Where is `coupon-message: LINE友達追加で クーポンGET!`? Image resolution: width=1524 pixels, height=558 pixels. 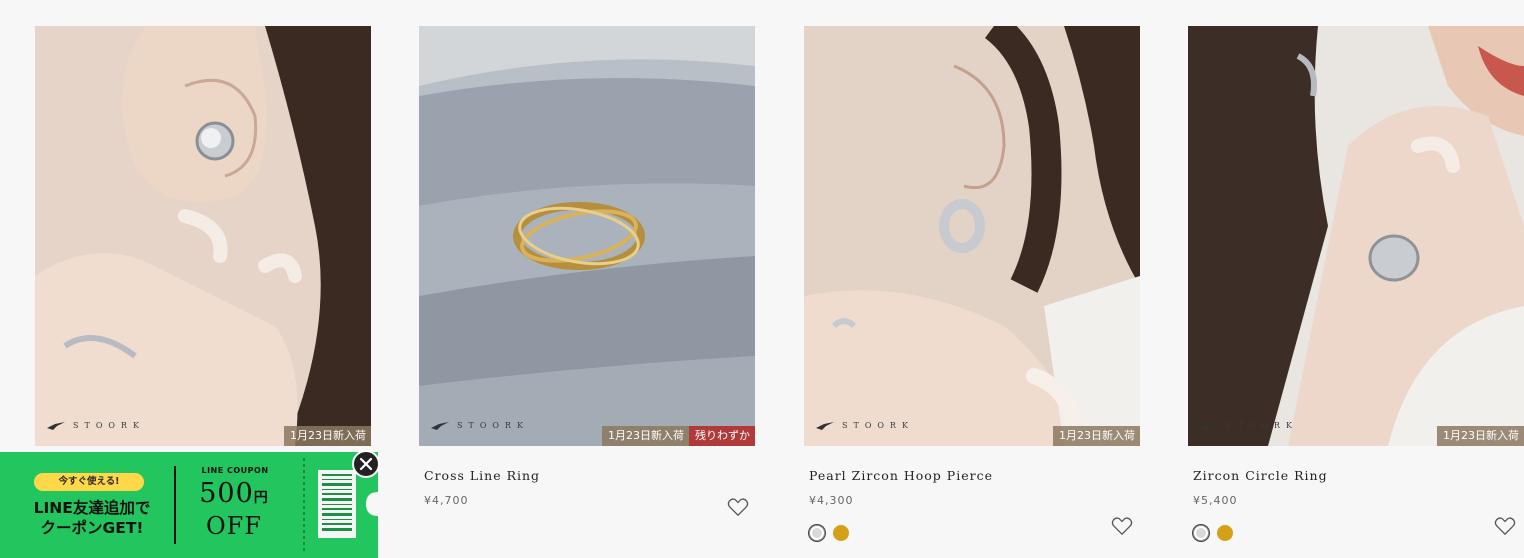
coupon-message: LINE友達追加で クーポンGET! is located at coordinates (92, 518).